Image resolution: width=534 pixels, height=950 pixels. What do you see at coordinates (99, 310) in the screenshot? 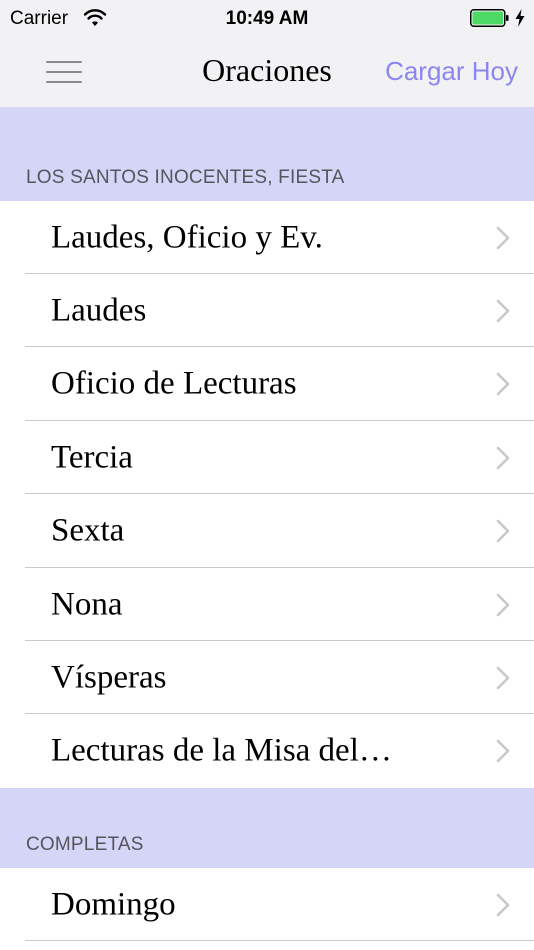
I see `list-item-label: Laudes` at bounding box center [99, 310].